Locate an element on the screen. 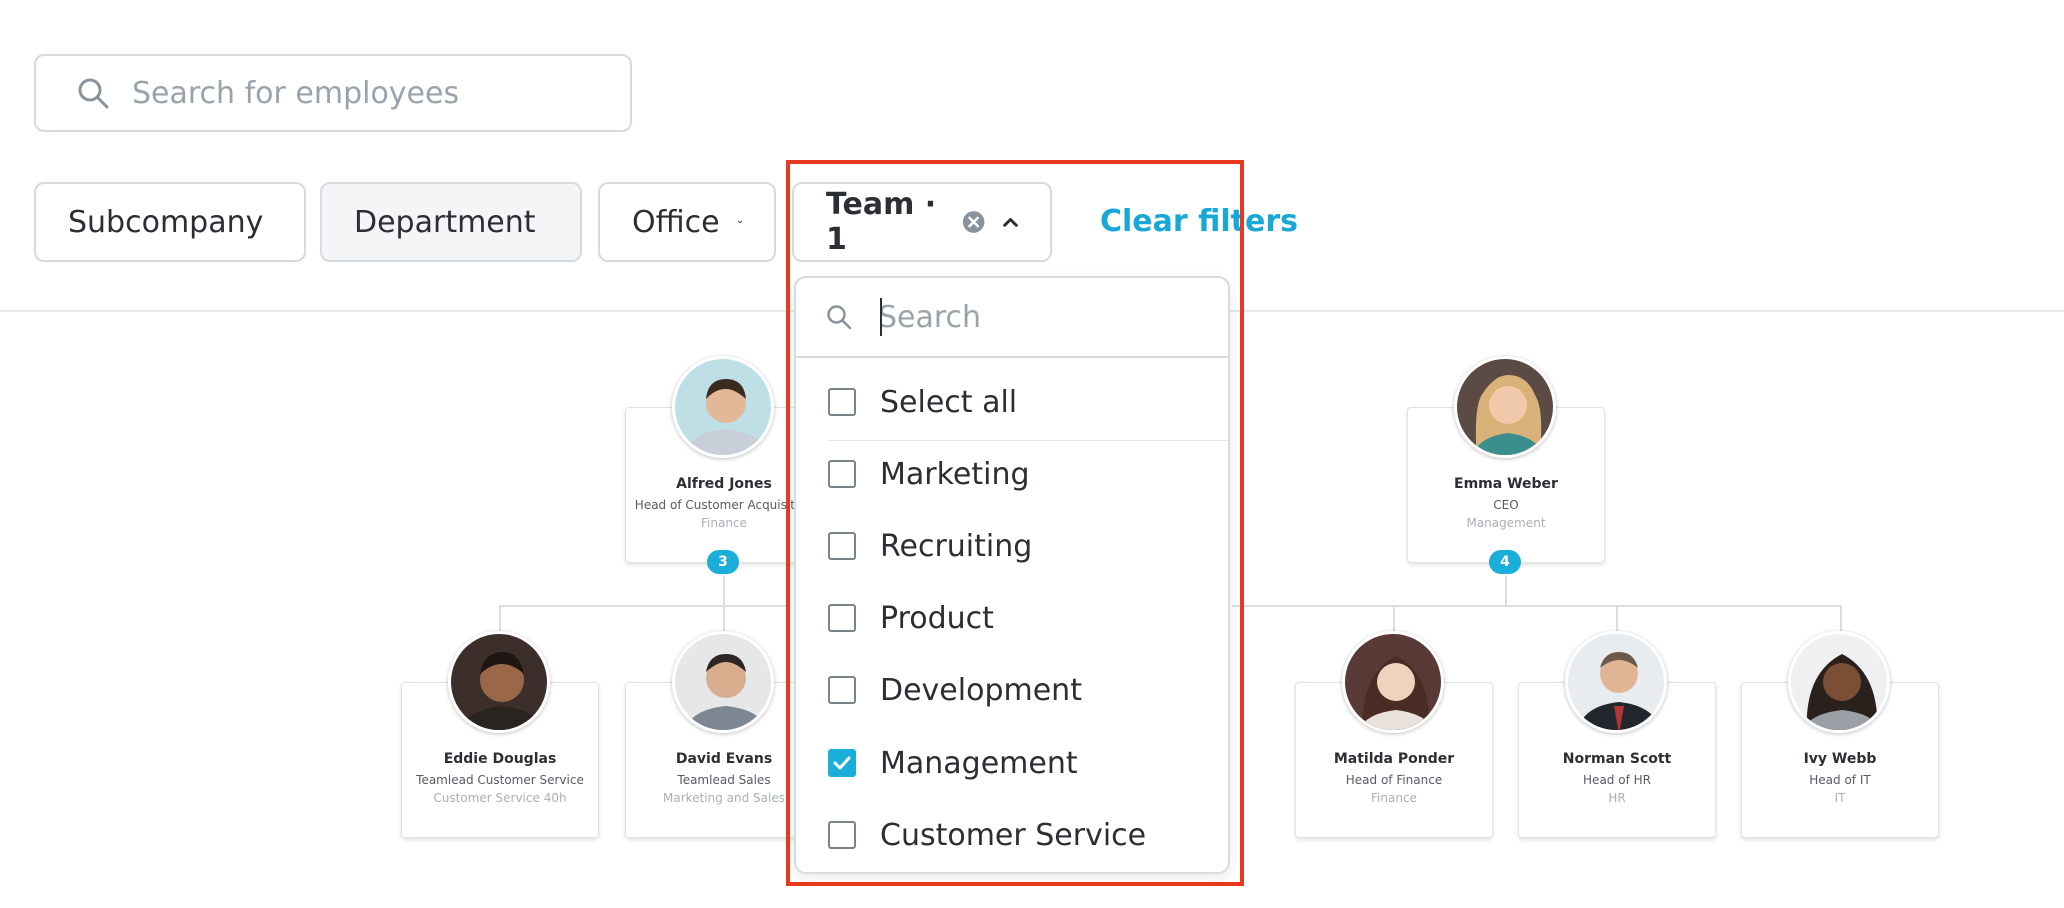 The image size is (2064, 908). team-option-management: Management is located at coordinates (953, 763).